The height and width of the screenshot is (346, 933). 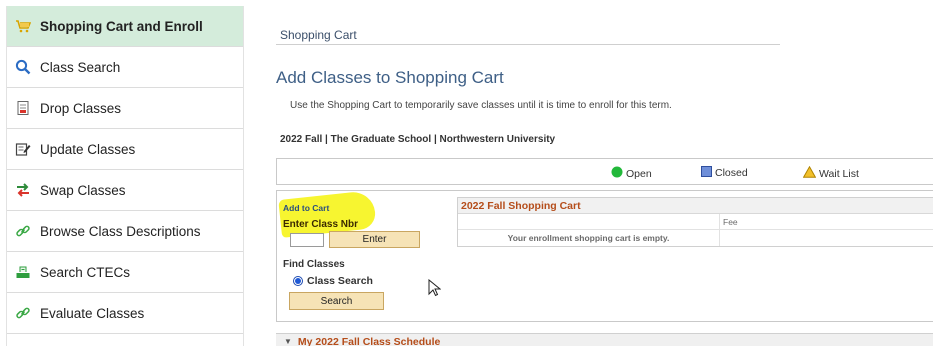 I want to click on table-row: Your enrollment shopping cart is empty., so click(x=695, y=238).